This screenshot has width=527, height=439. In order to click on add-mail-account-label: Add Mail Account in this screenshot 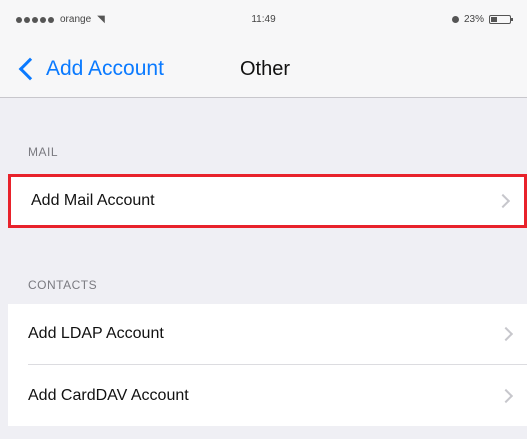, I will do `click(93, 200)`.